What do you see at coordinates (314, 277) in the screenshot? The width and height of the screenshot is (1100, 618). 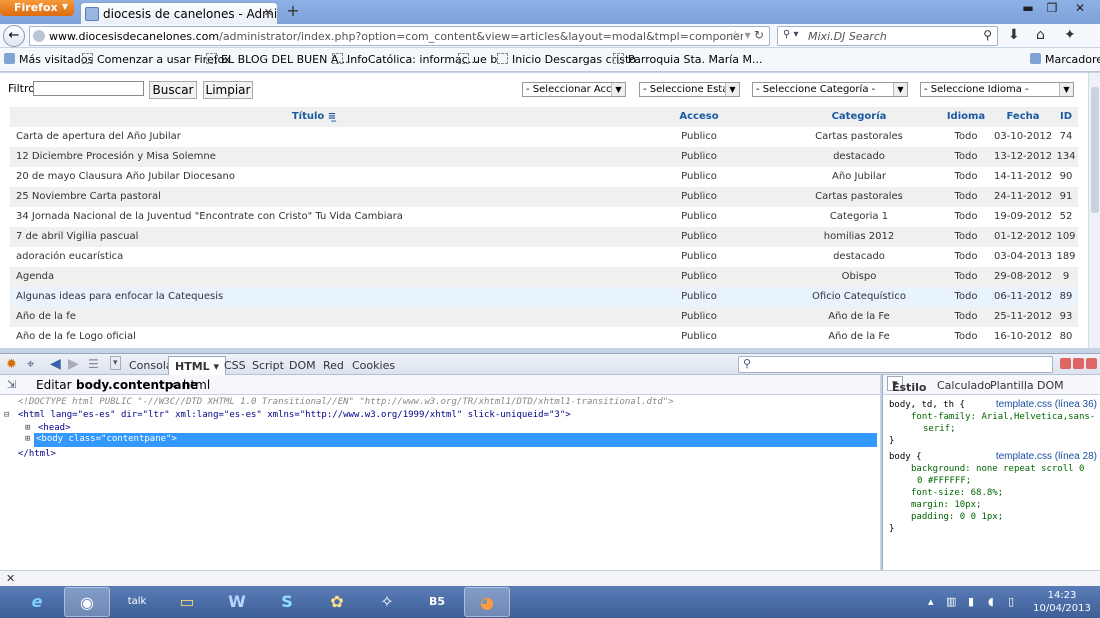 I see `cell-title: Agenda` at bounding box center [314, 277].